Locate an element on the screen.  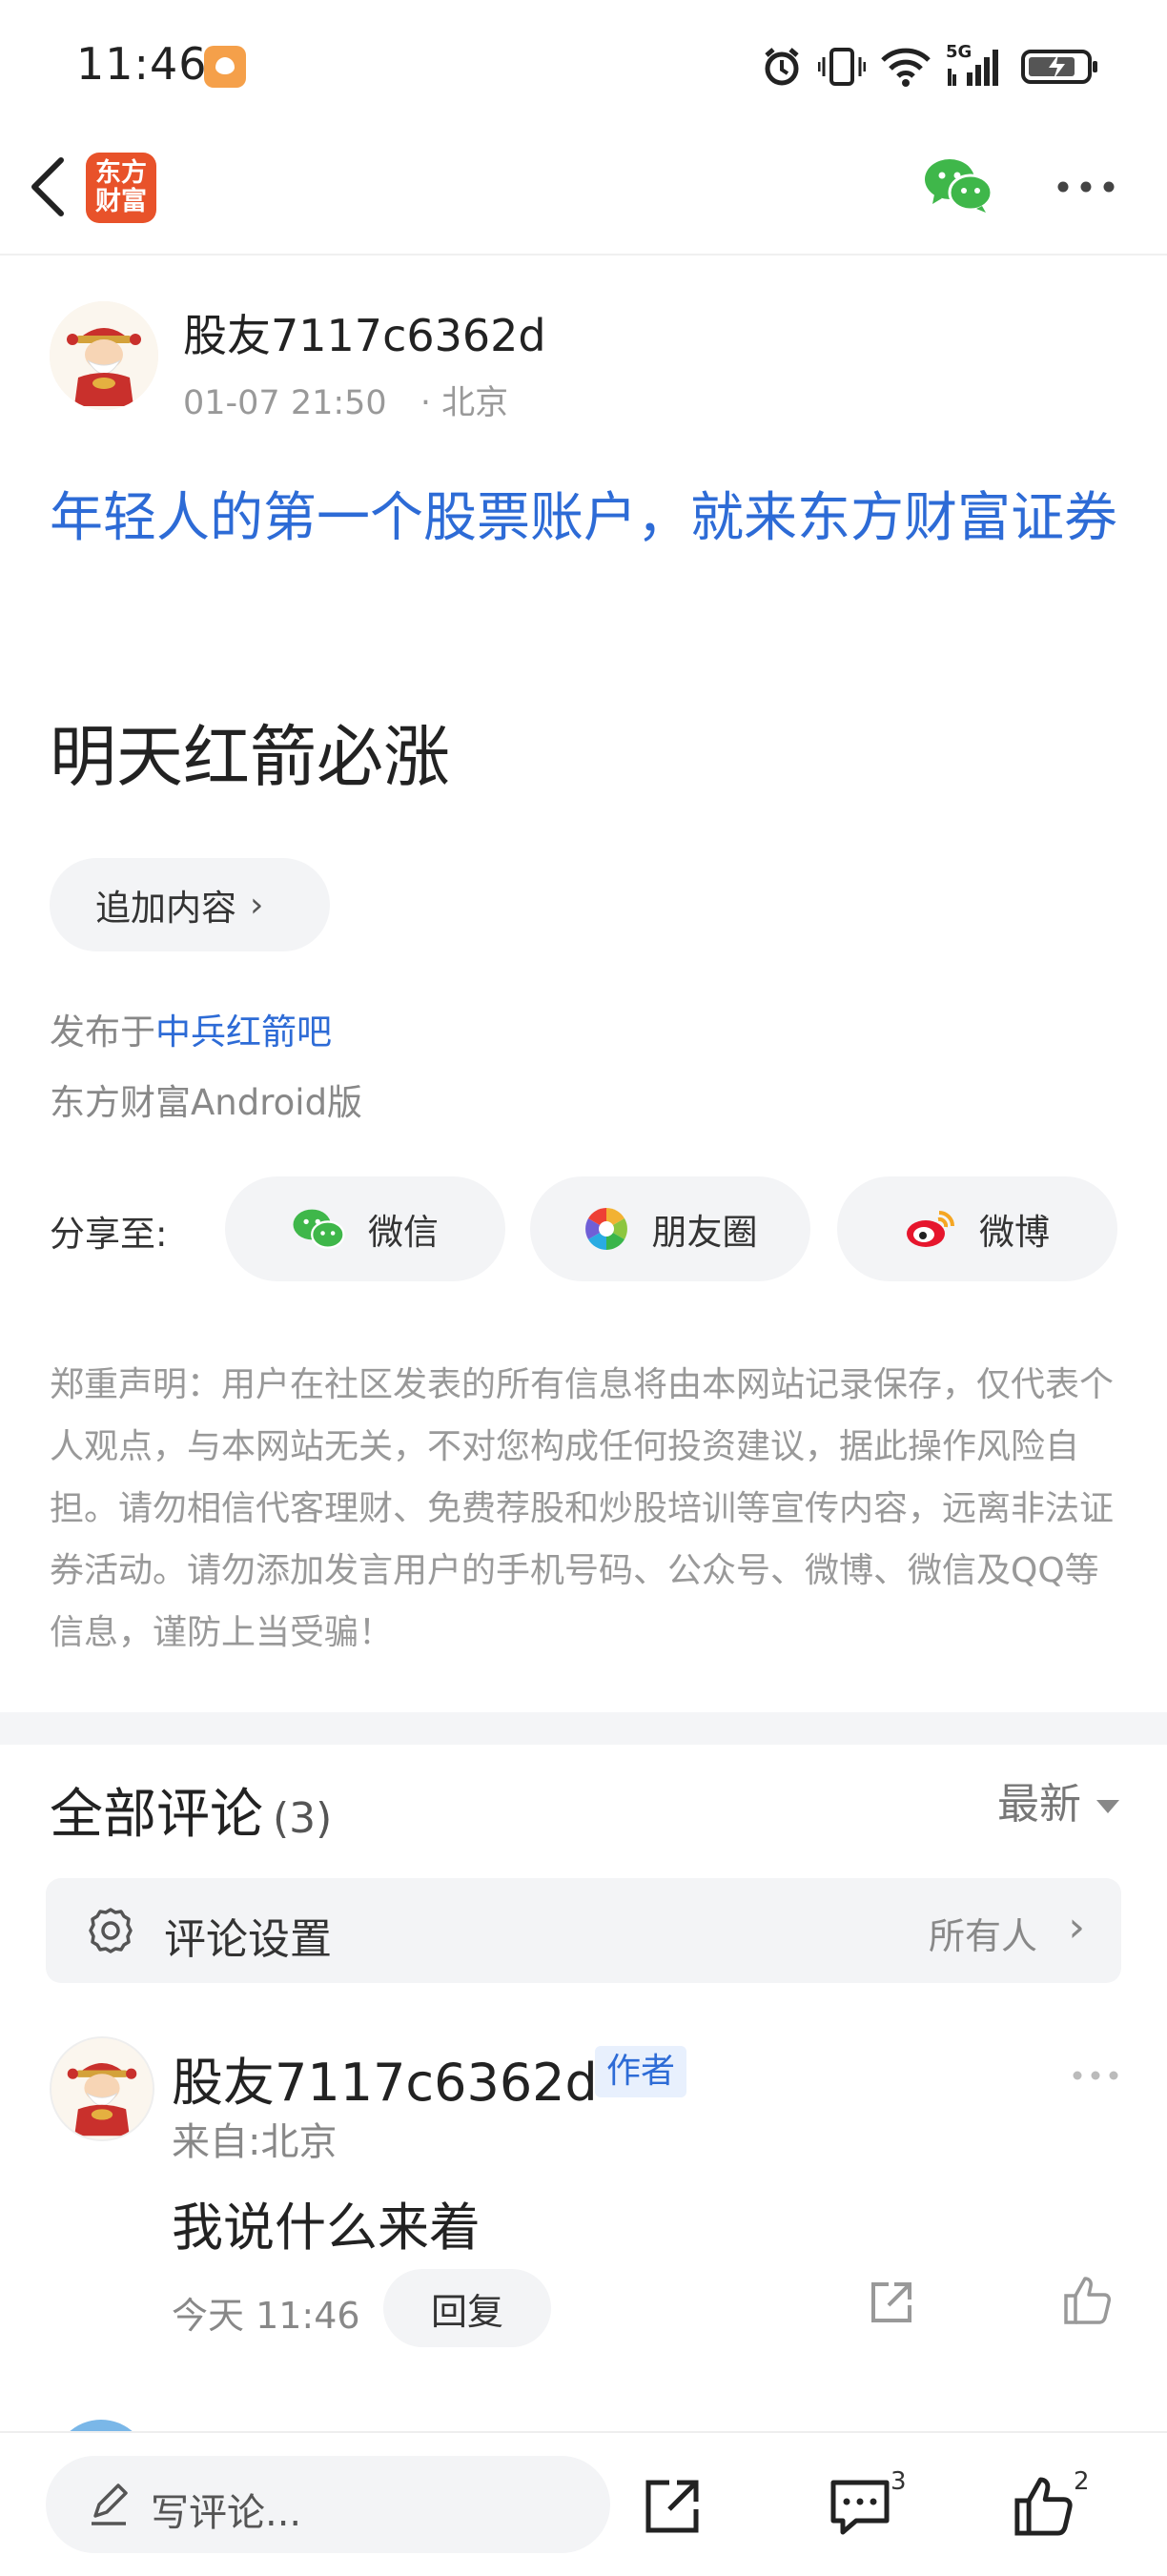
append-content-button: 追加内容 › is located at coordinates (190, 904).